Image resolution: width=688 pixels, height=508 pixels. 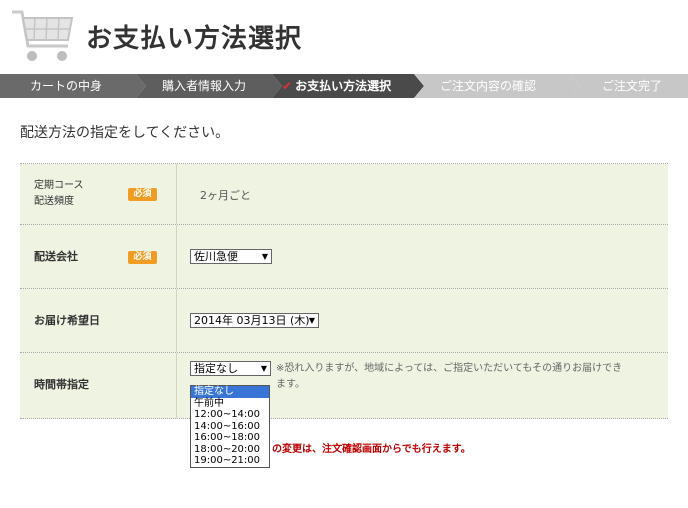 I want to click on course-label: 定期コース 配送頻度, so click(x=59, y=194).